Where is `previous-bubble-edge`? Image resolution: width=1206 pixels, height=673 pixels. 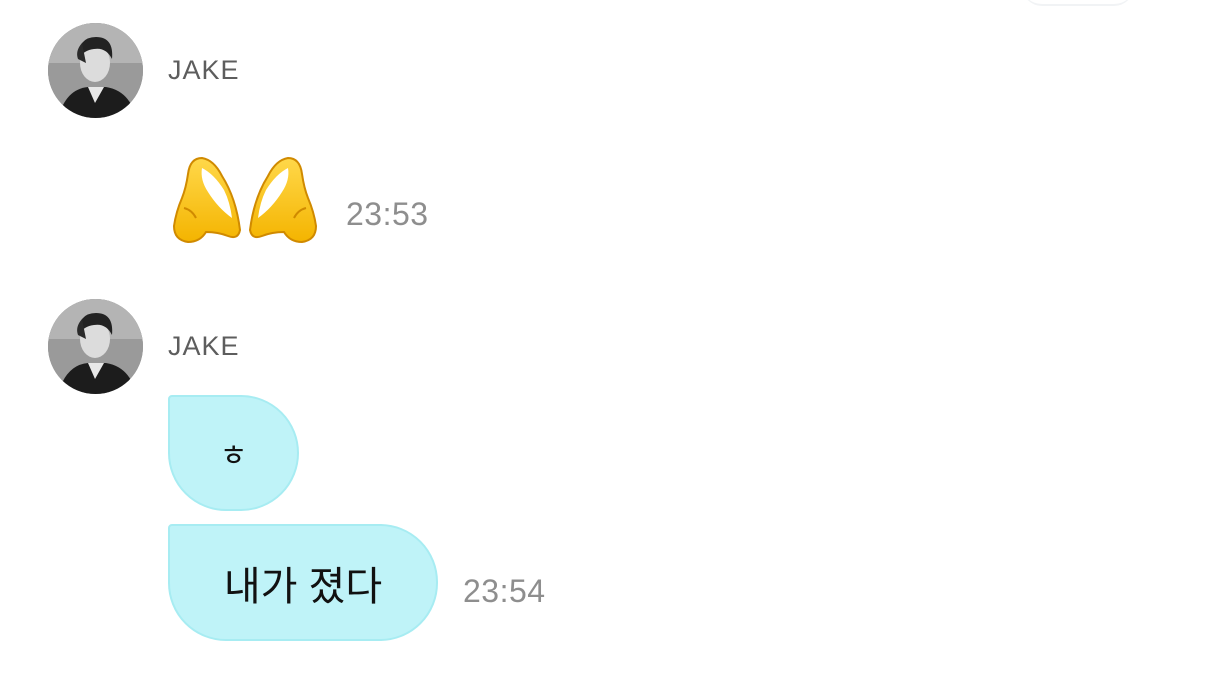
previous-bubble-edge is located at coordinates (1078, 3).